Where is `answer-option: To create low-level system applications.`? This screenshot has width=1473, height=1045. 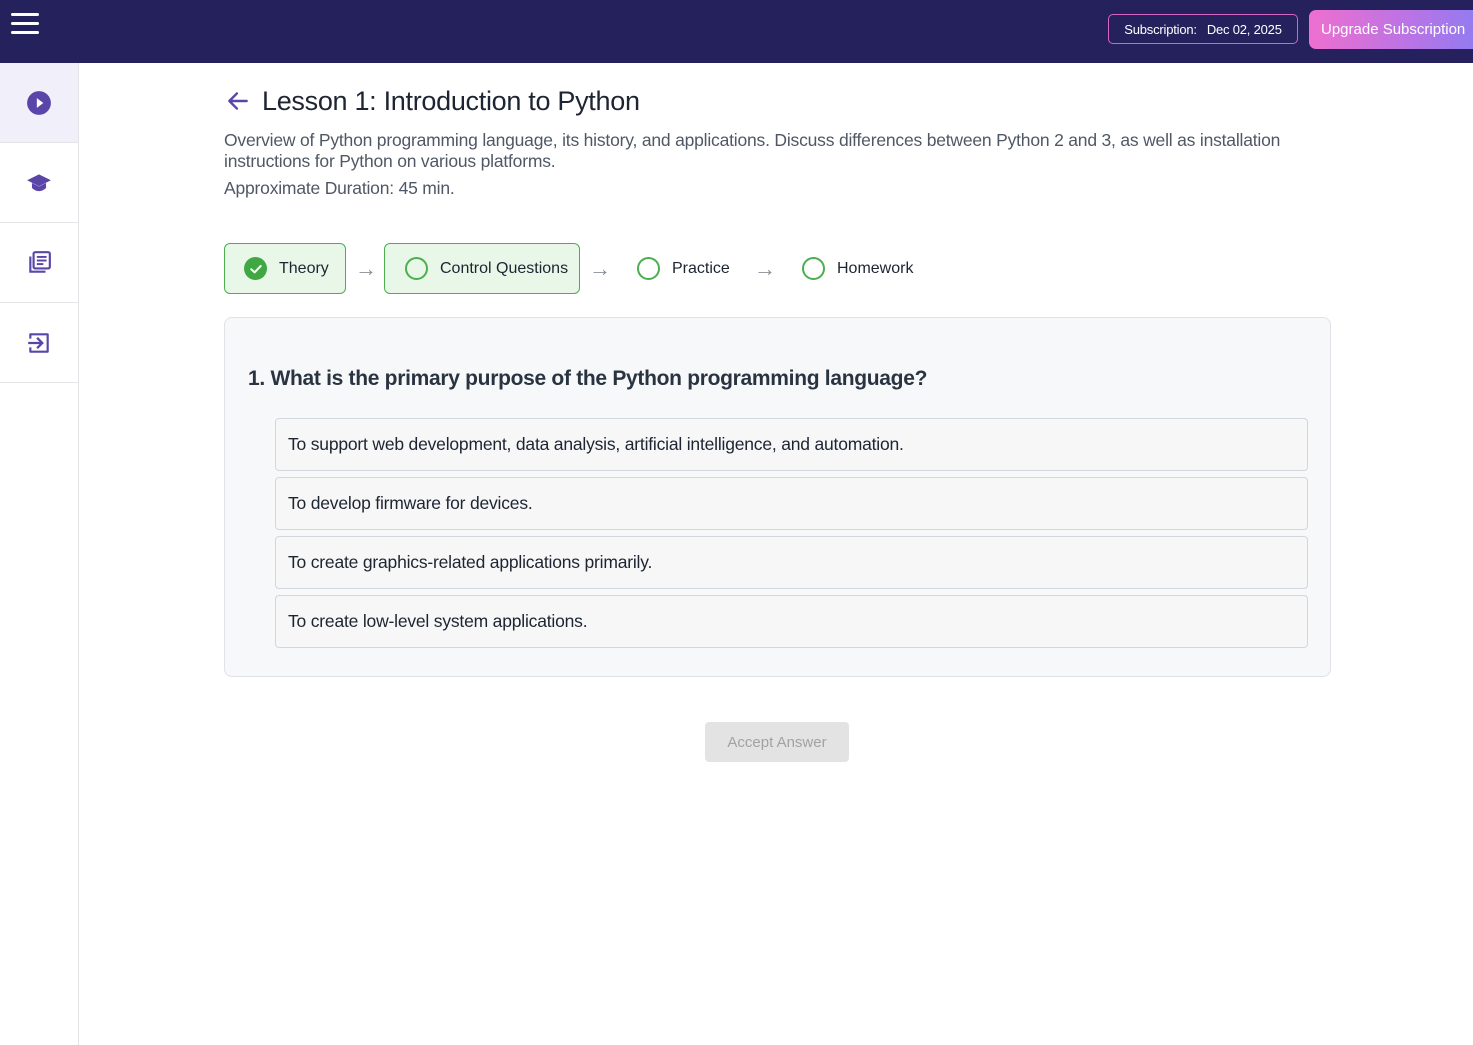
answer-option: To create low-level system applications. is located at coordinates (791, 621).